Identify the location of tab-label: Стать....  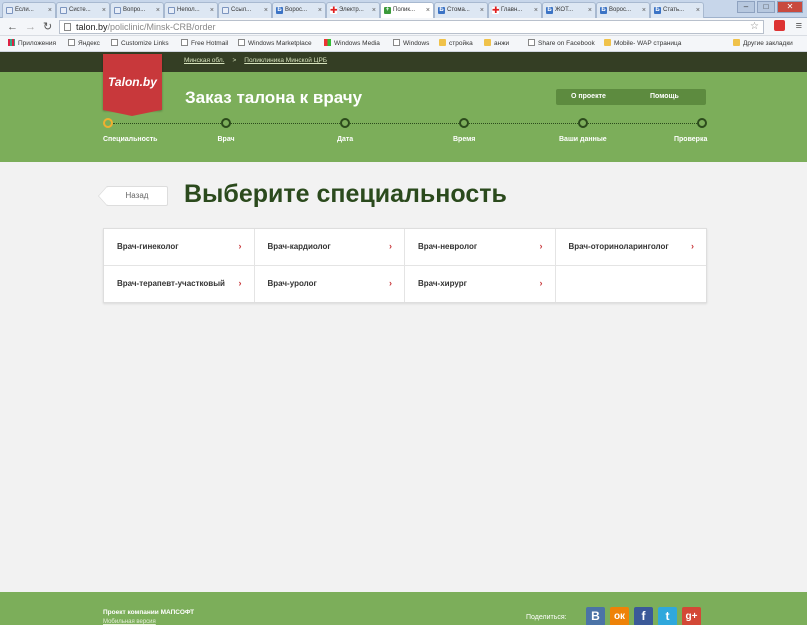
(674, 10).